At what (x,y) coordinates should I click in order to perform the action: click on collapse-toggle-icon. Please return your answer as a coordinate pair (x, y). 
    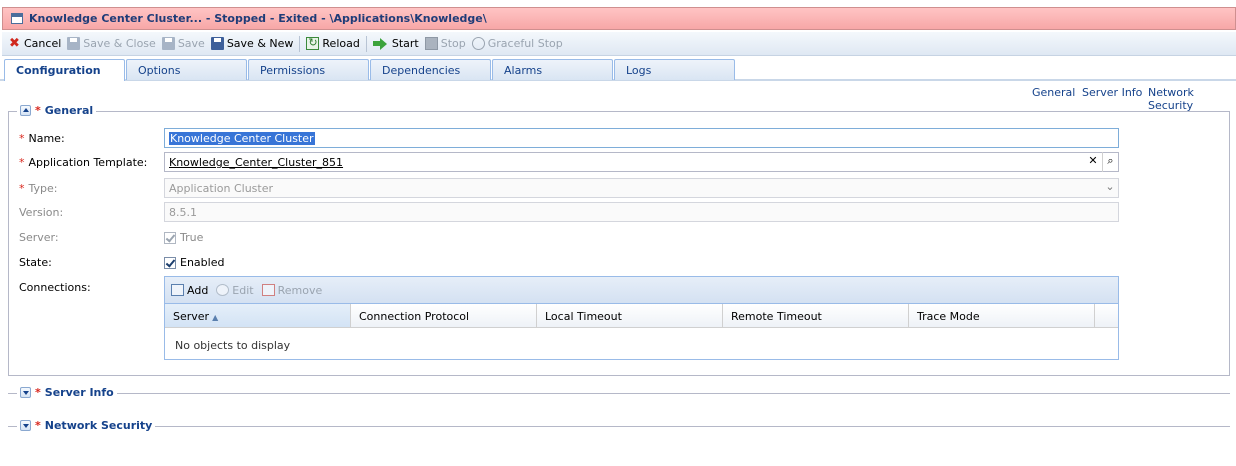
    Looking at the image, I should click on (25, 110).